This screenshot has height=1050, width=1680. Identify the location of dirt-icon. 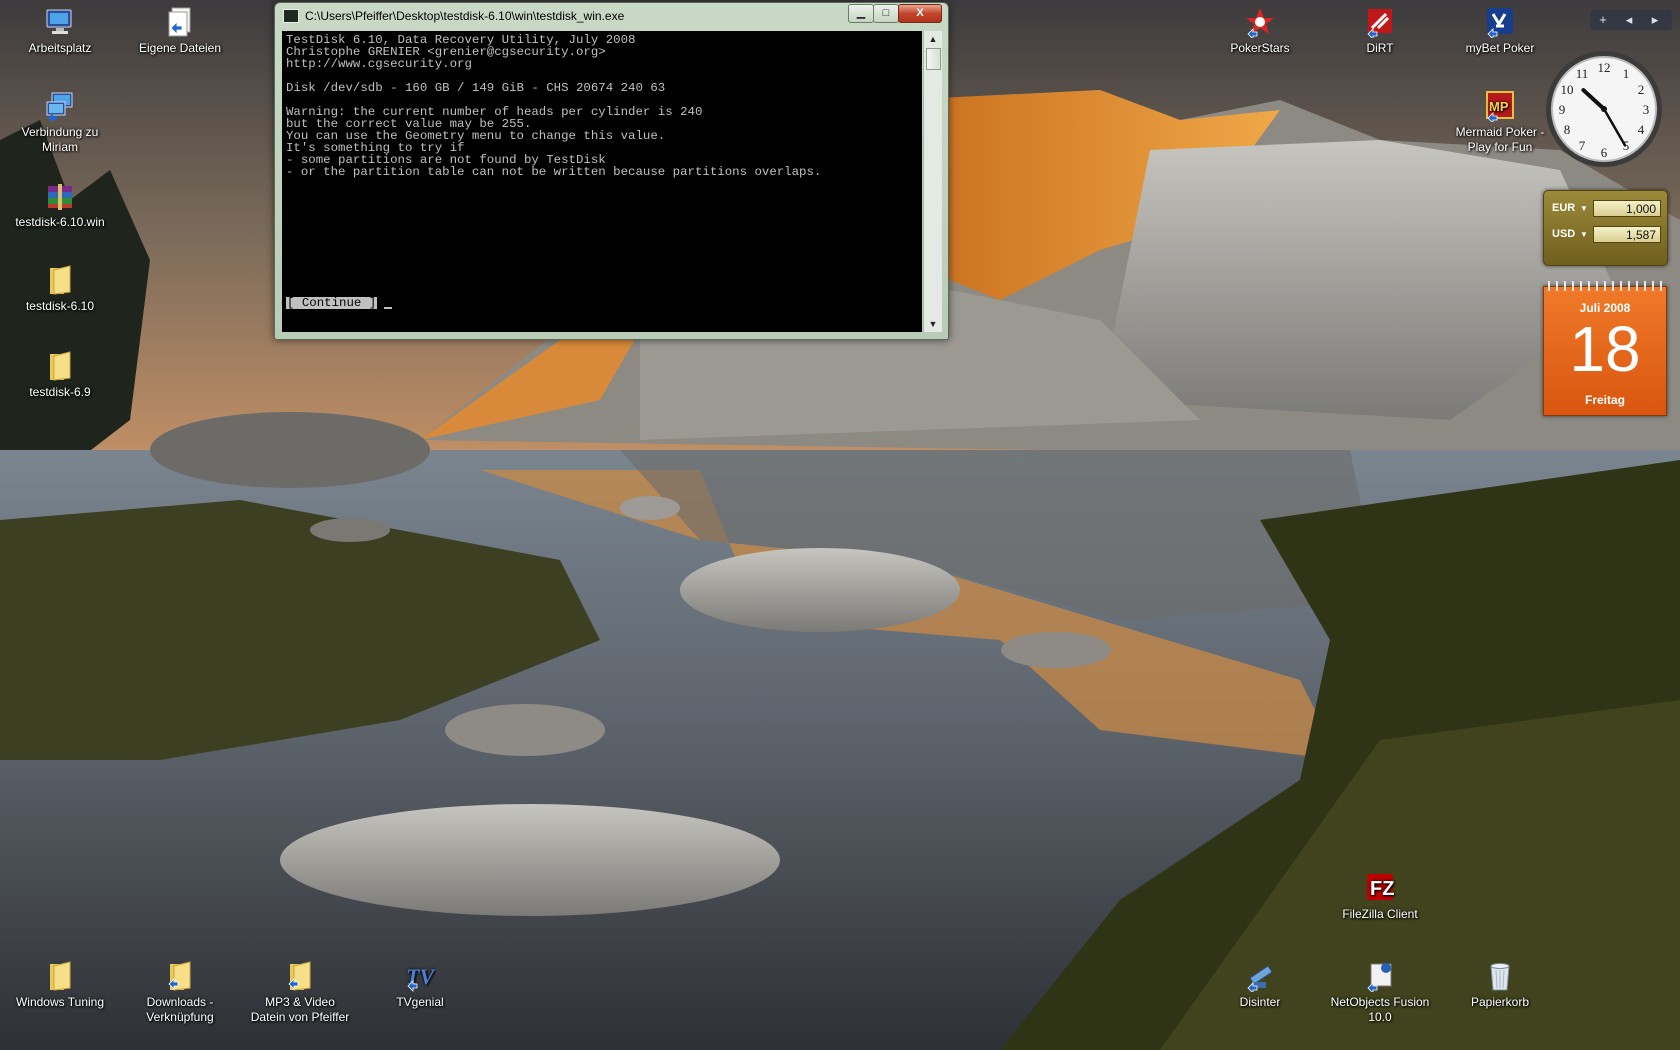
(1380, 23).